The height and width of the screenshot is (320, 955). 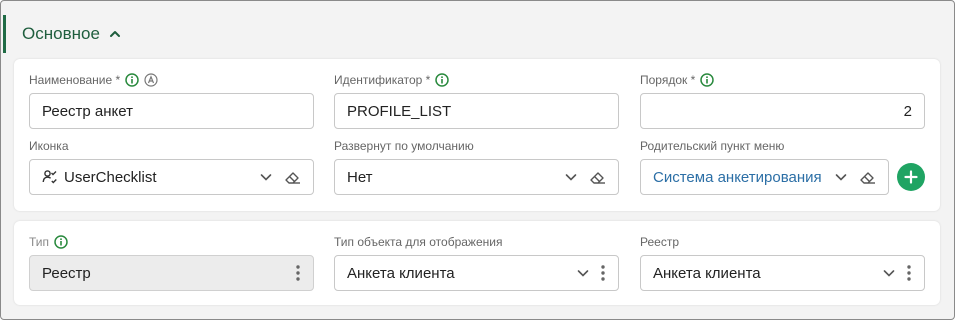 I want to click on expanded-select: Нет, so click(x=476, y=177).